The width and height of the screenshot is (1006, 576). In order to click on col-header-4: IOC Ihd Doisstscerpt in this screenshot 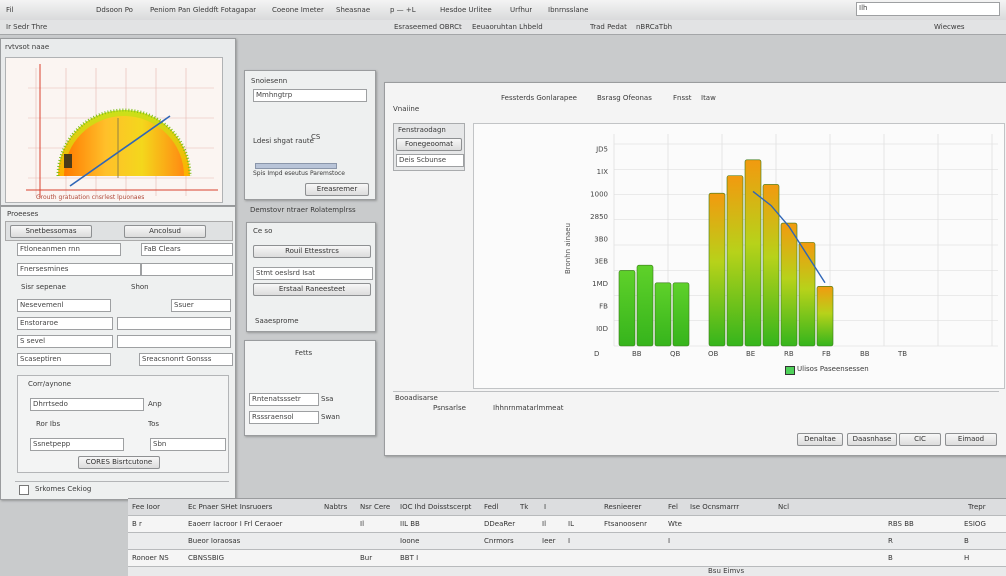, I will do `click(441, 507)`.